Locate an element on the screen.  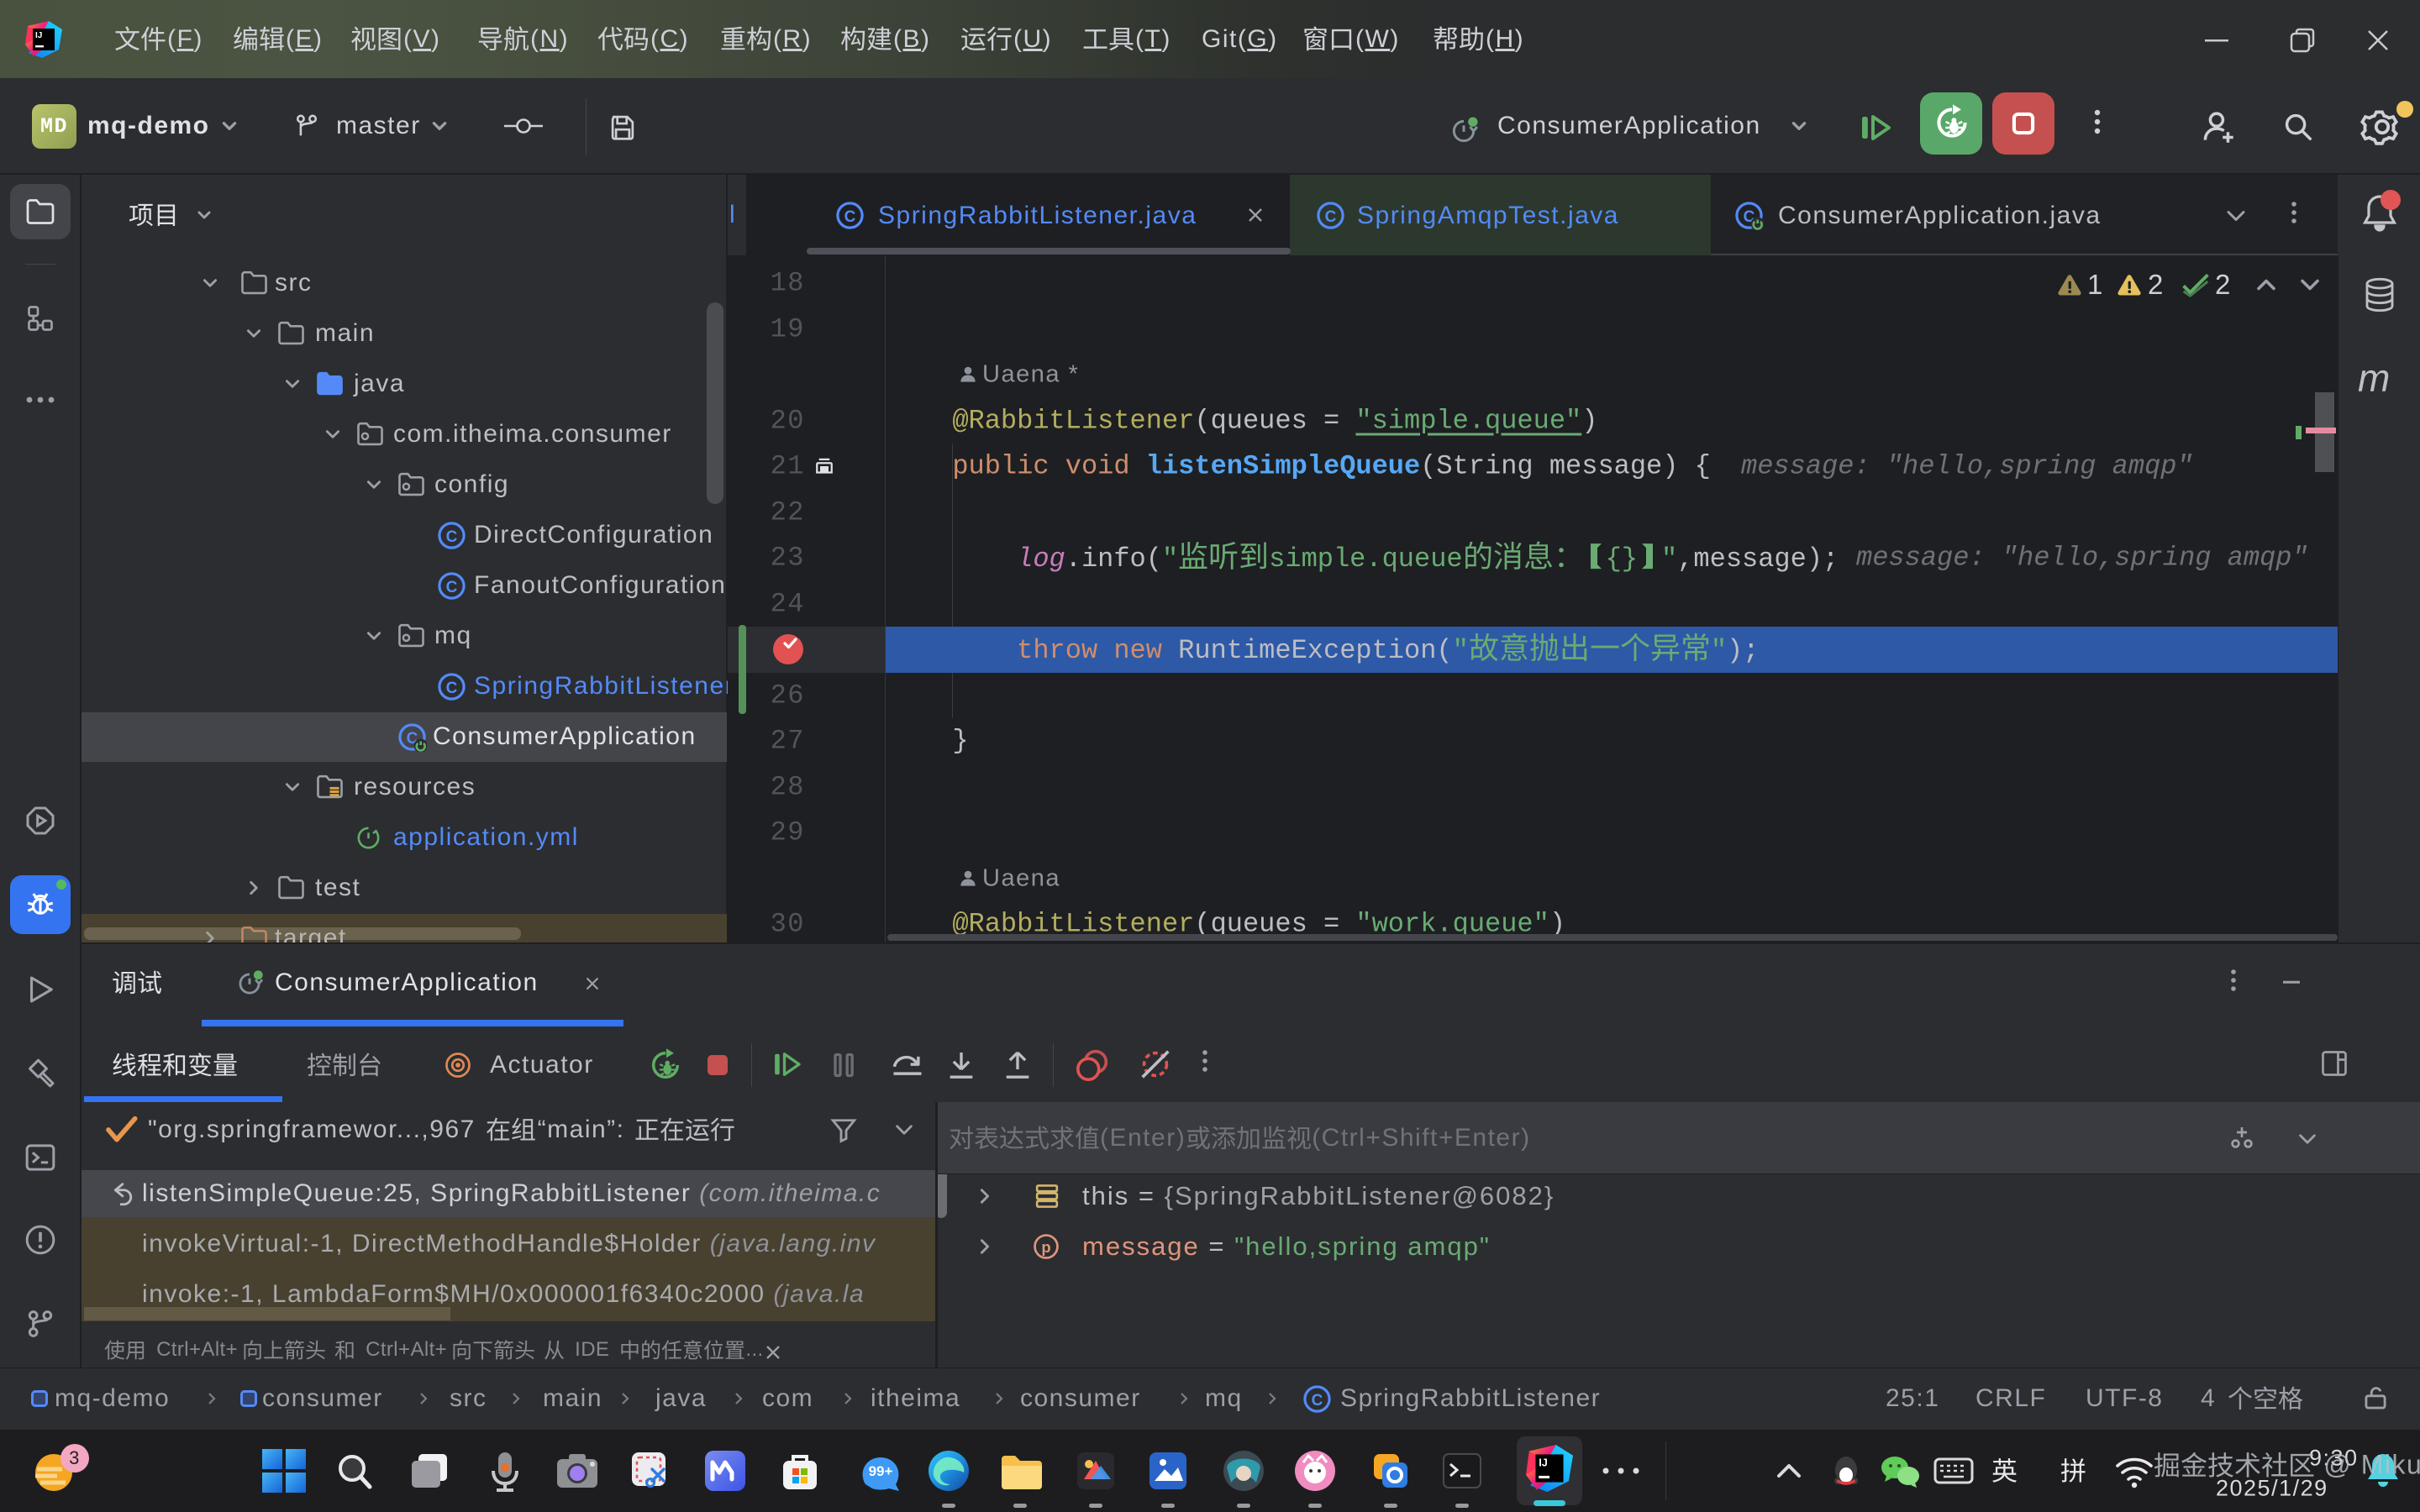
svg-text: p is located at coordinates (1045, 1247).